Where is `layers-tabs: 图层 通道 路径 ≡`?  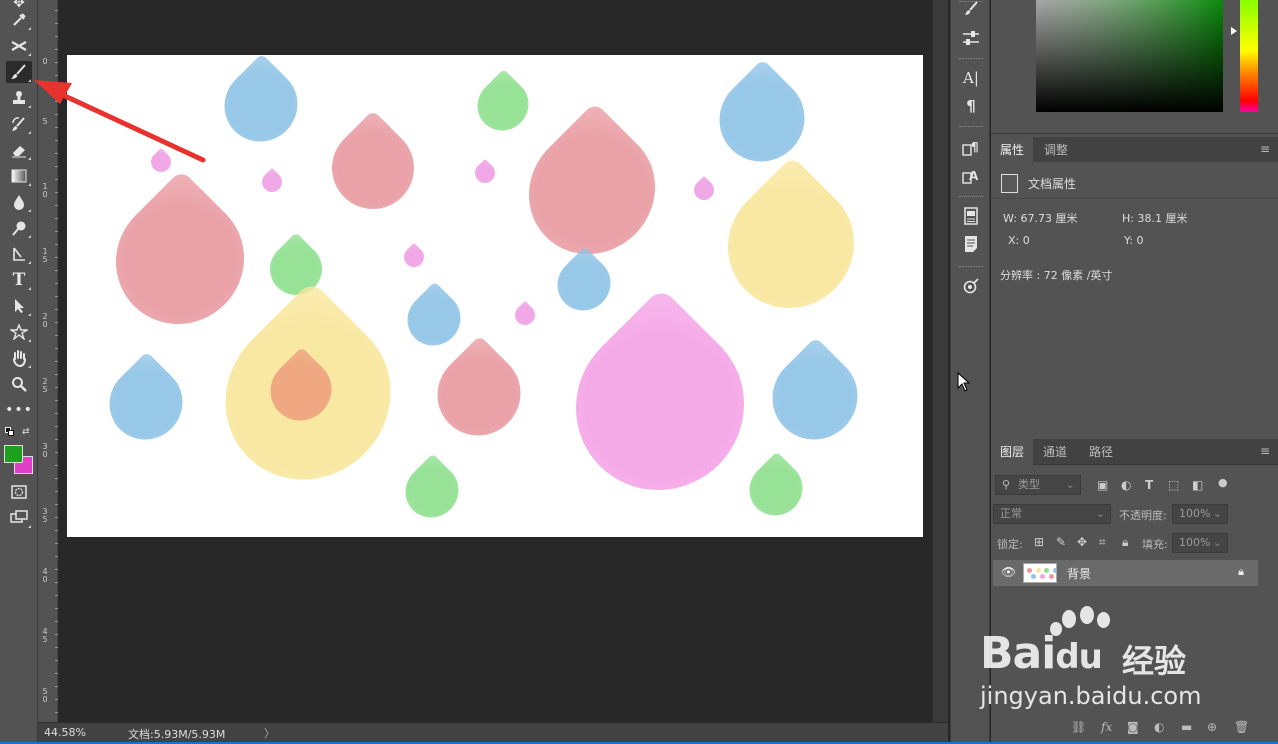
layers-tabs: 图层 通道 路径 ≡ is located at coordinates (1134, 452).